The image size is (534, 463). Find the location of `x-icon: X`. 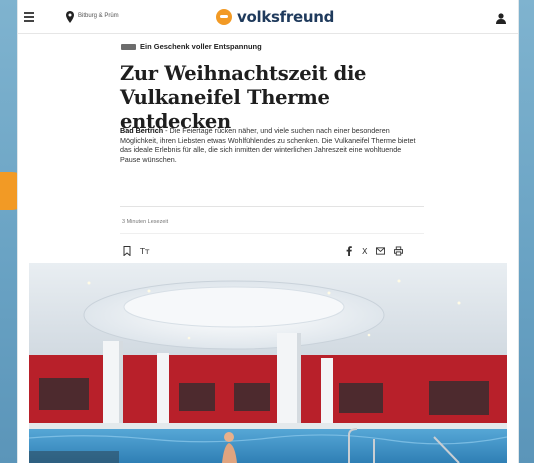

x-icon: X is located at coordinates (364, 251).